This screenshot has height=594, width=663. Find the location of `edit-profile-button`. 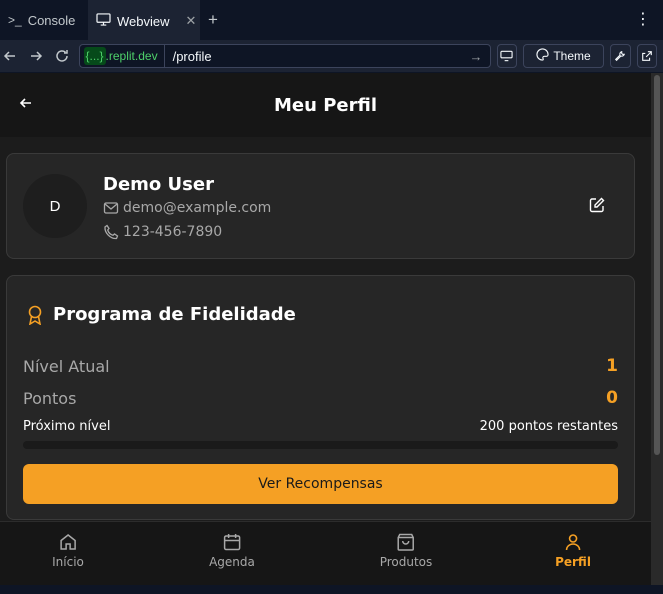

edit-profile-button is located at coordinates (599, 207).